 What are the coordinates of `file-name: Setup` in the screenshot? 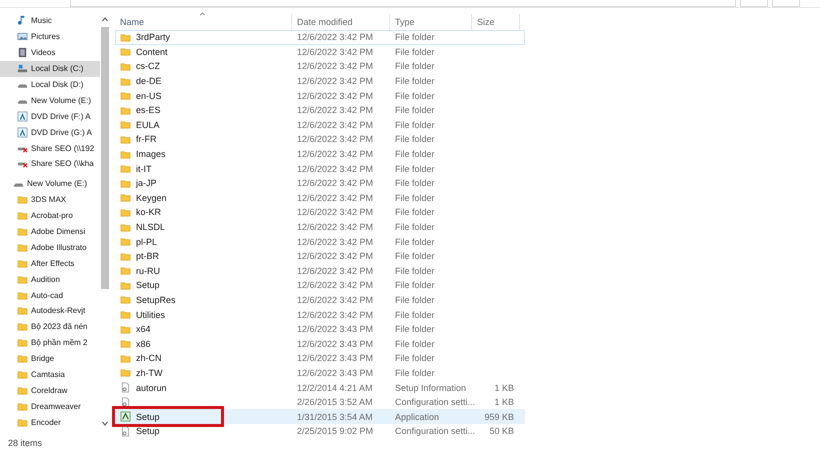 It's located at (148, 417).